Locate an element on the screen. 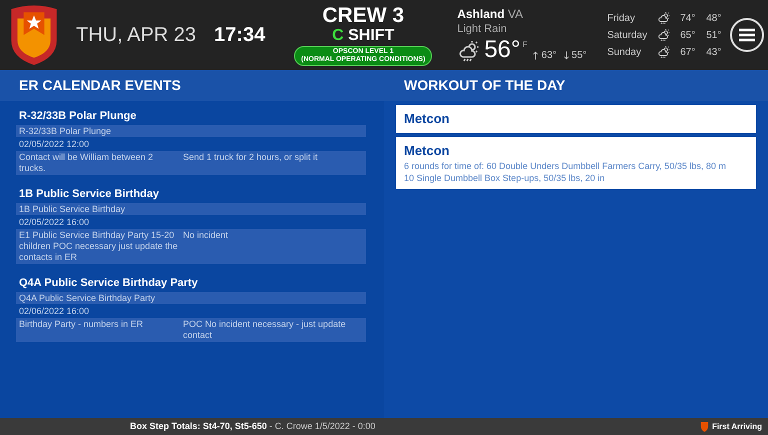 This screenshot has height=435, width=768. high-temp: 63° is located at coordinates (549, 56).